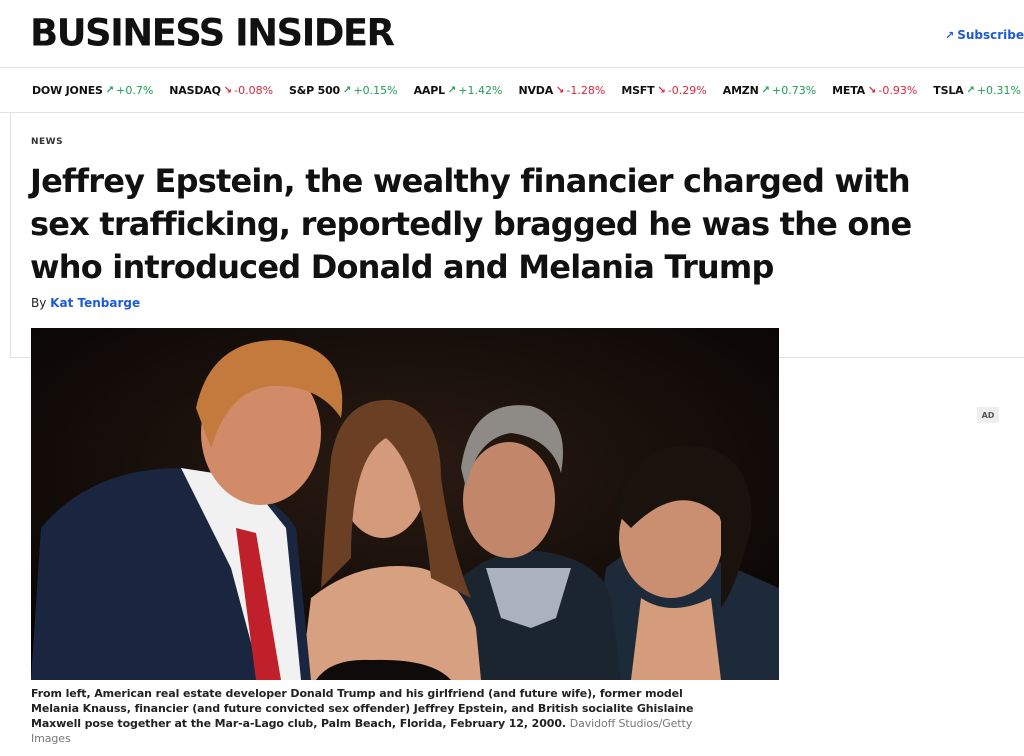  Describe the element at coordinates (67, 90) in the screenshot. I see `ticker-symbol: DOW JONES` at that location.